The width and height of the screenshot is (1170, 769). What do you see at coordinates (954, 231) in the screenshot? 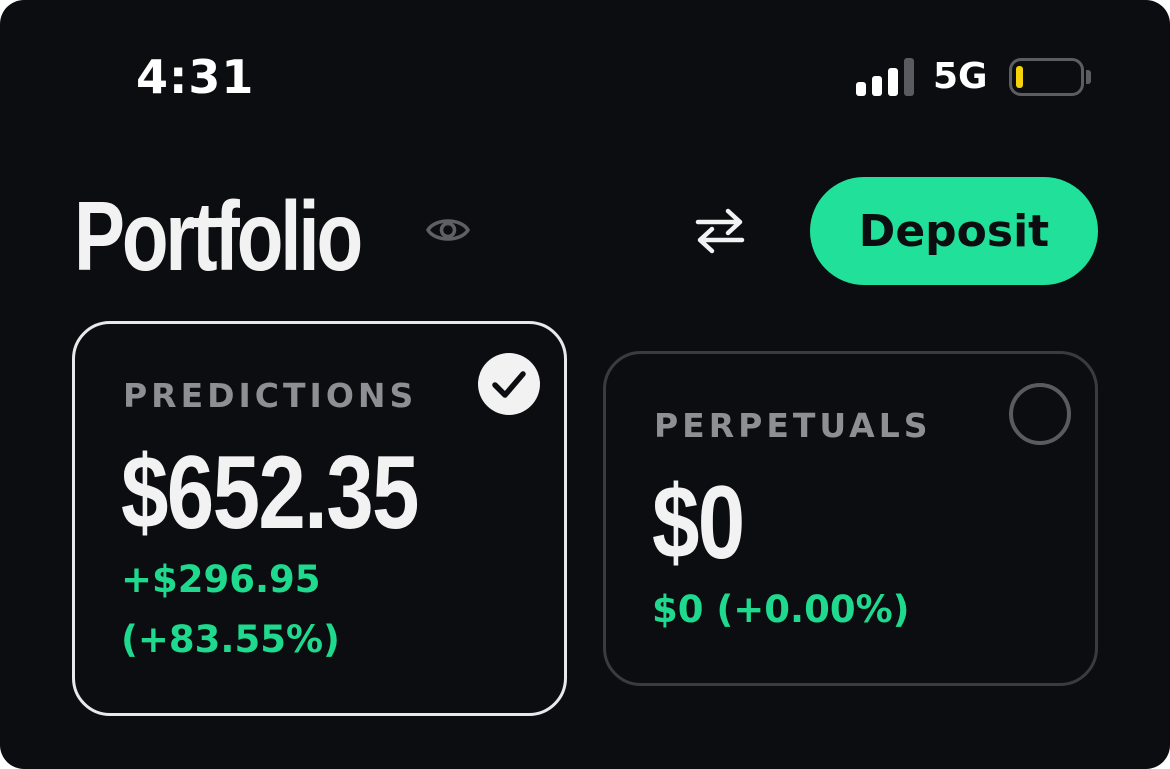
I see `deposit-button: Deposit` at bounding box center [954, 231].